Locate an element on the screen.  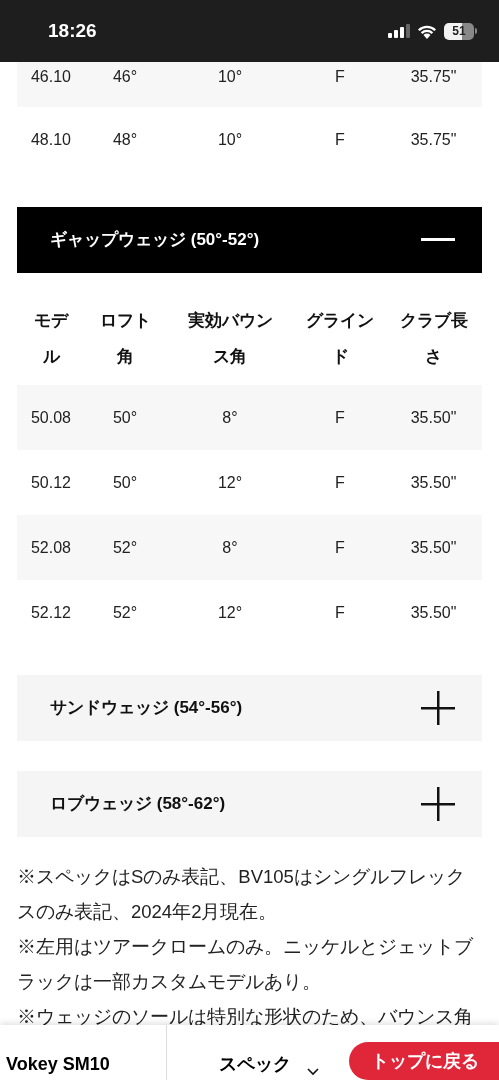
table-cell-text: 46° is located at coordinates (125, 77).